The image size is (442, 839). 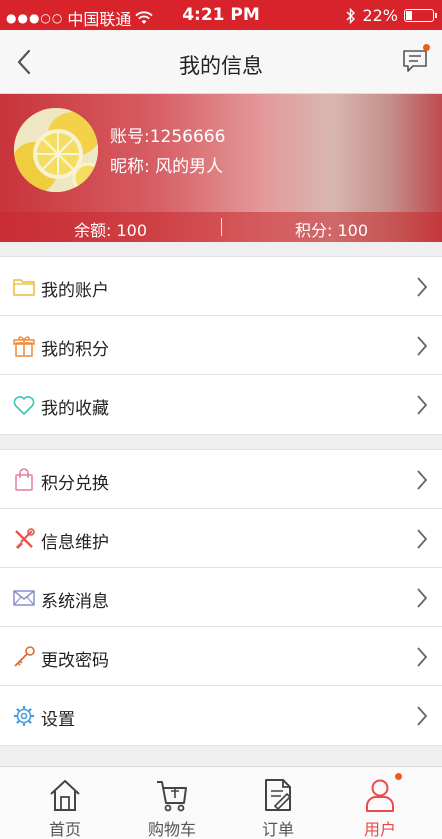 What do you see at coordinates (415, 61) in the screenshot?
I see `message-icon` at bounding box center [415, 61].